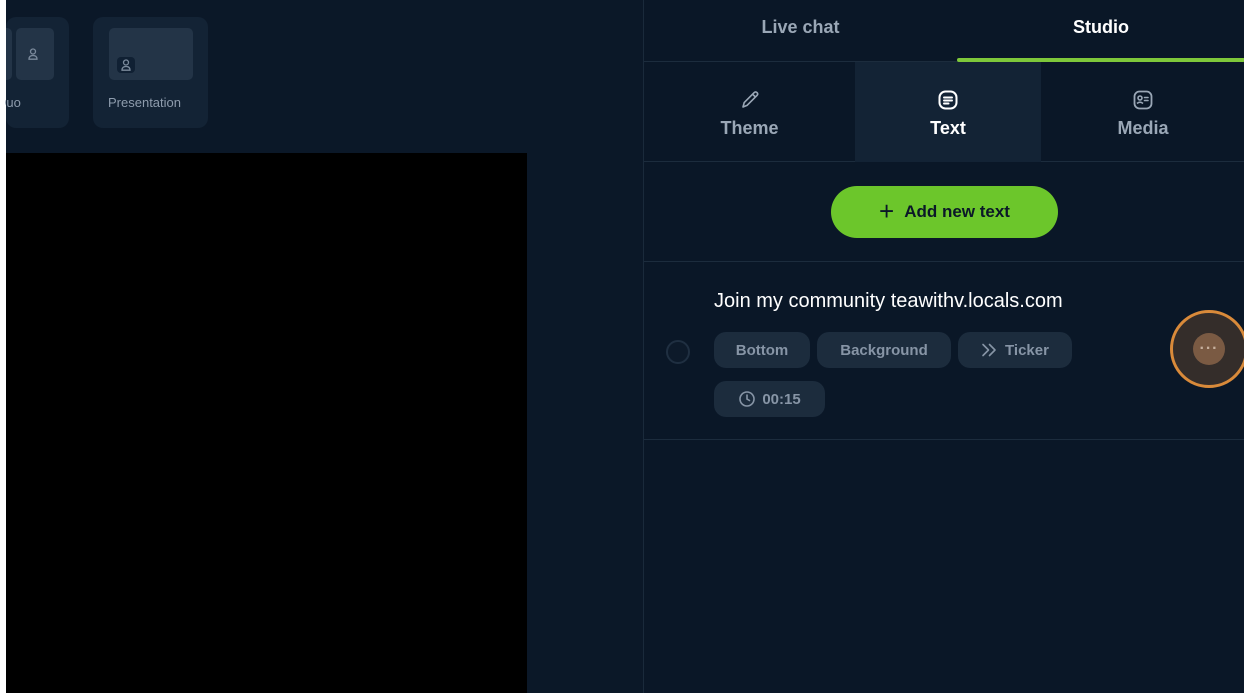 Image resolution: width=1244 pixels, height=693 pixels. Describe the element at coordinates (1027, 350) in the screenshot. I see `ticker-chip-label: Ticker` at that location.